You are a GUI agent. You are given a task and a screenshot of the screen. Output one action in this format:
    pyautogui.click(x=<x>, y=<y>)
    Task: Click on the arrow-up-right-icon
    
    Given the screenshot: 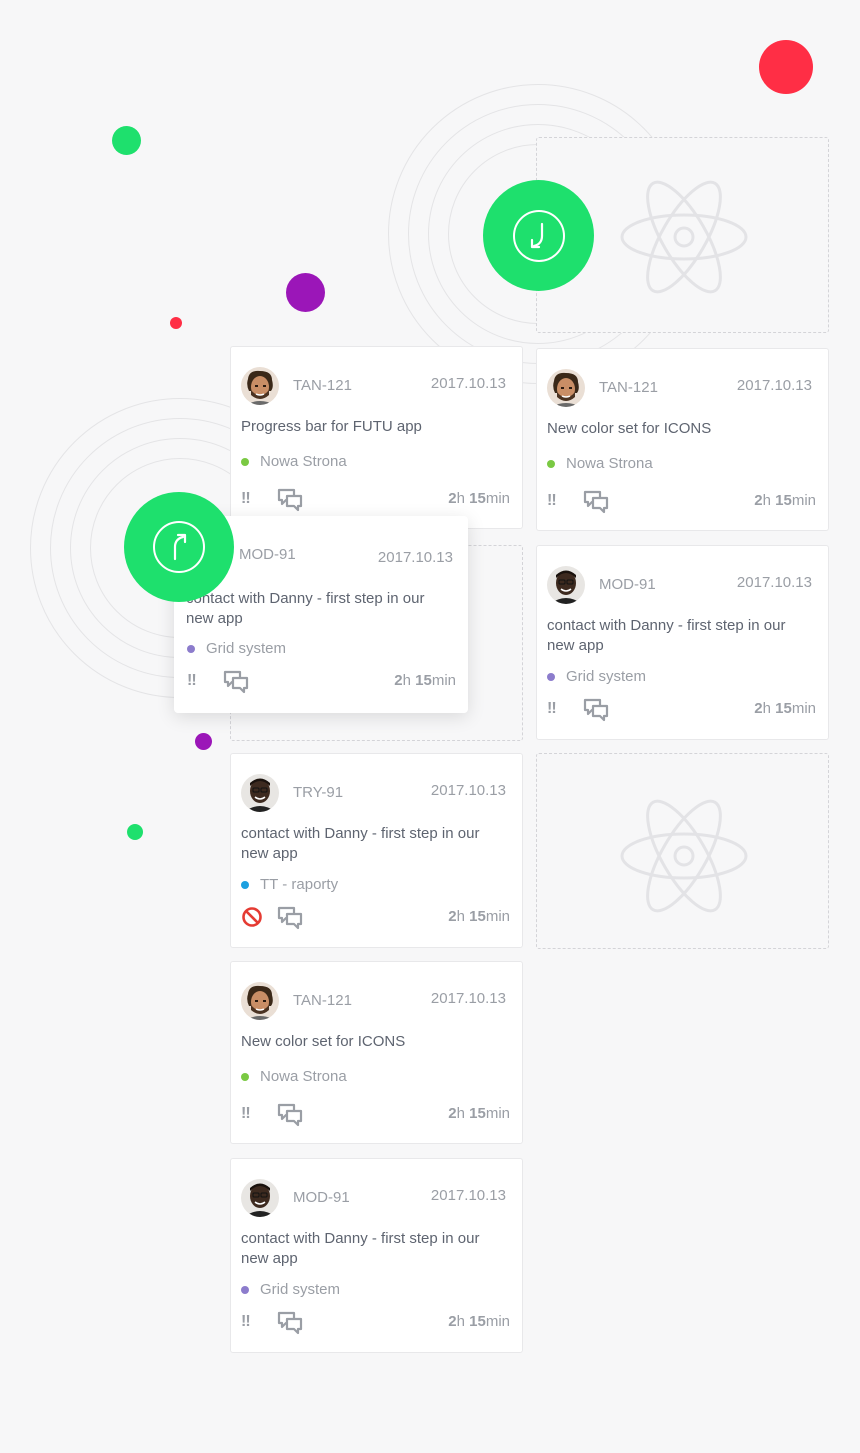 What is the action you would take?
    pyautogui.click(x=179, y=547)
    